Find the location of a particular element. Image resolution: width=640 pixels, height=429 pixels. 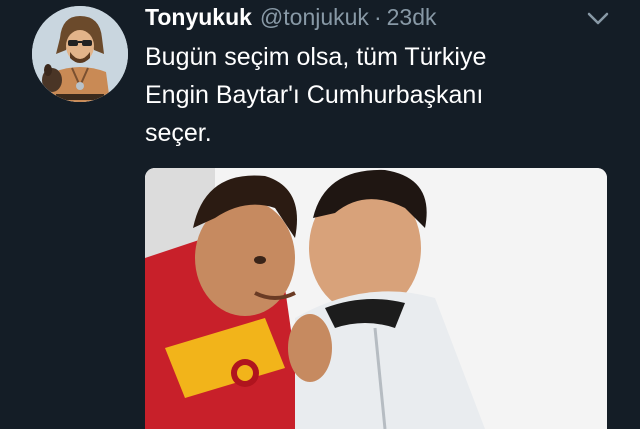

tweet-text-line: seçer. is located at coordinates (178, 133).